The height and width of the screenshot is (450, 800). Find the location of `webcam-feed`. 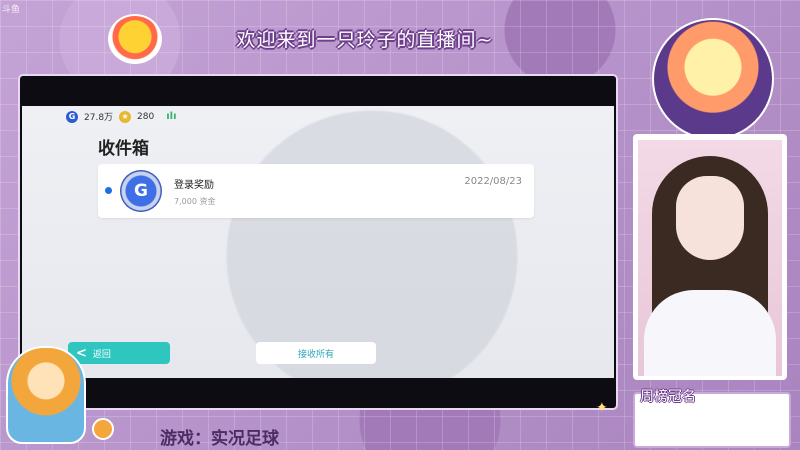

webcam-feed is located at coordinates (710, 258).